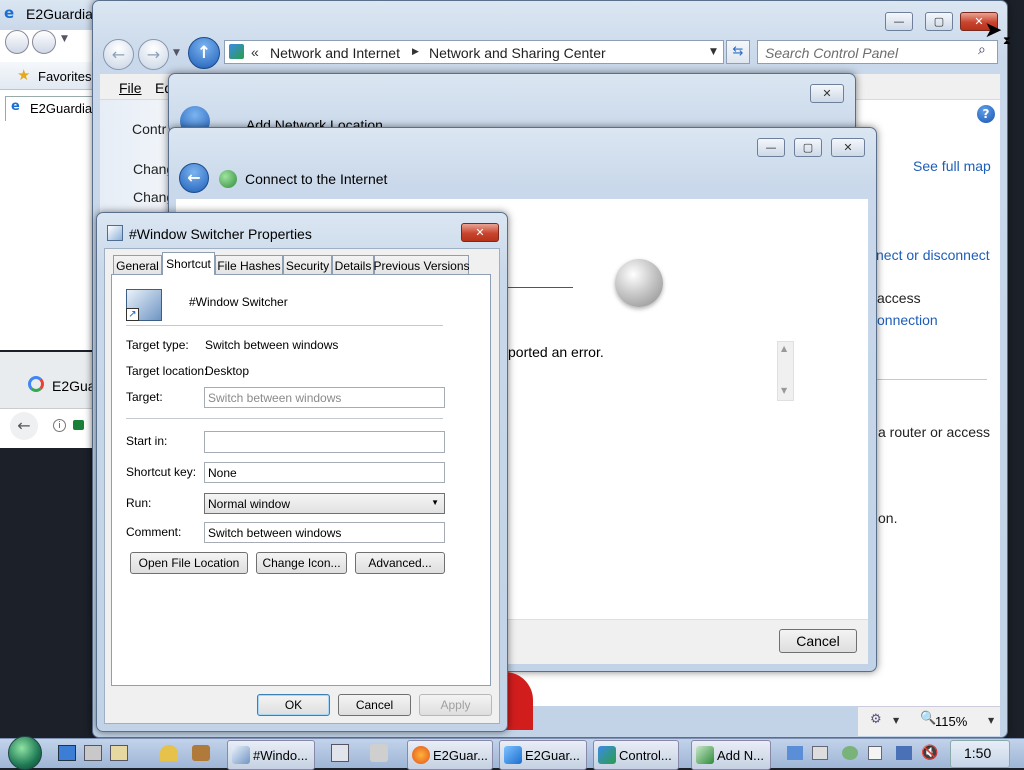 The height and width of the screenshot is (770, 1024). I want to click on tab-previous-versions: Previous Versions, so click(421, 265).